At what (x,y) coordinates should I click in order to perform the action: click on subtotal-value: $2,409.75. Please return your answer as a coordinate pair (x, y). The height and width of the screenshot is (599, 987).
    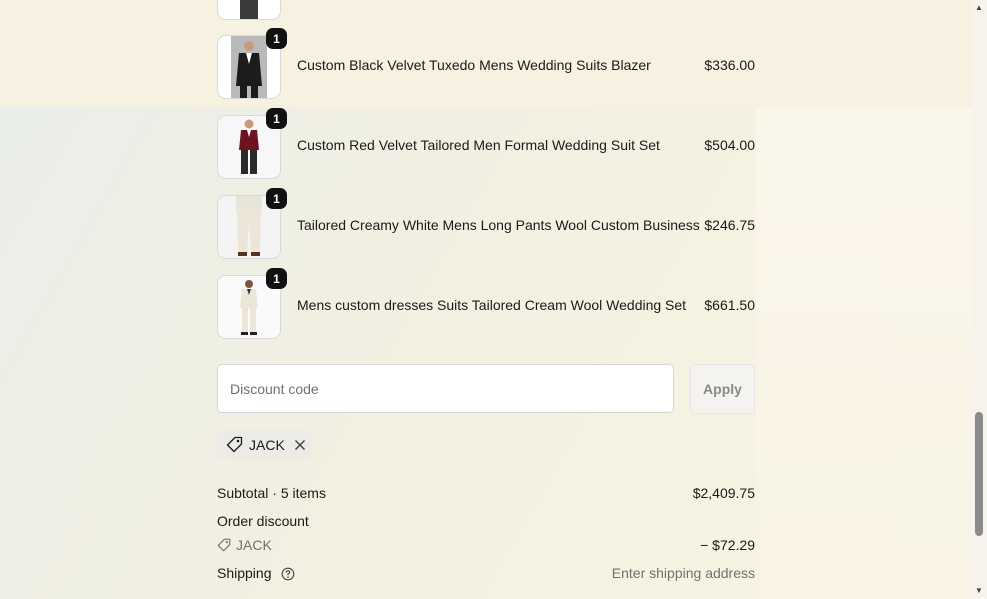
    Looking at the image, I should click on (723, 493).